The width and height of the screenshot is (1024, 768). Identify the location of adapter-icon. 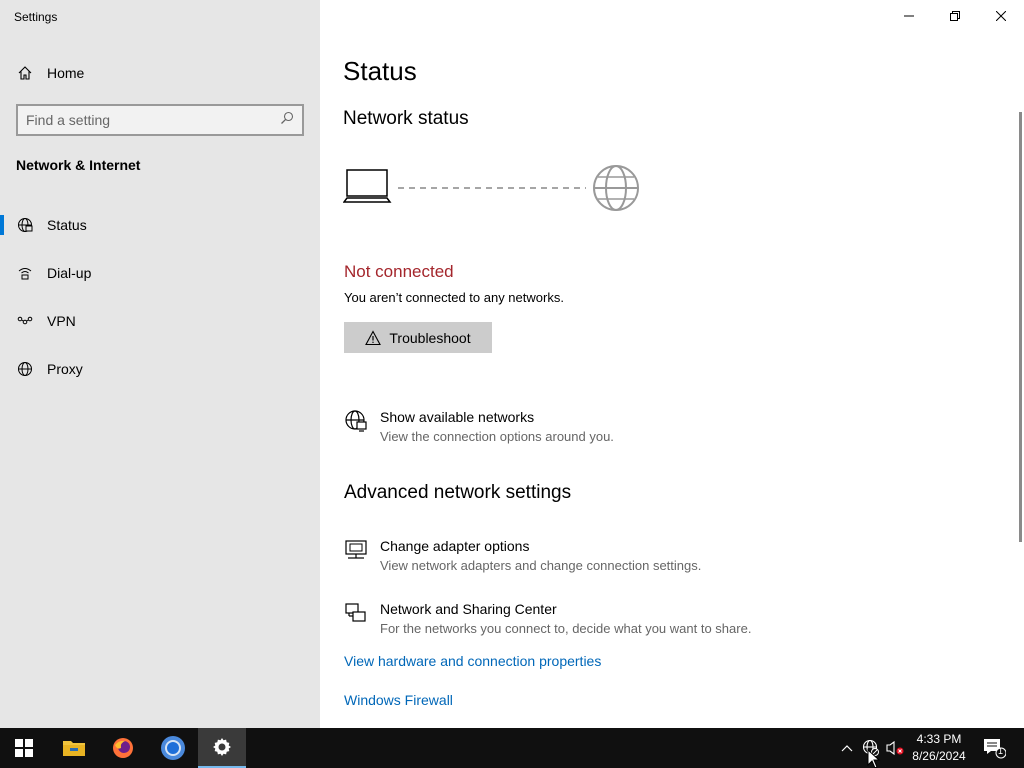
(356, 550).